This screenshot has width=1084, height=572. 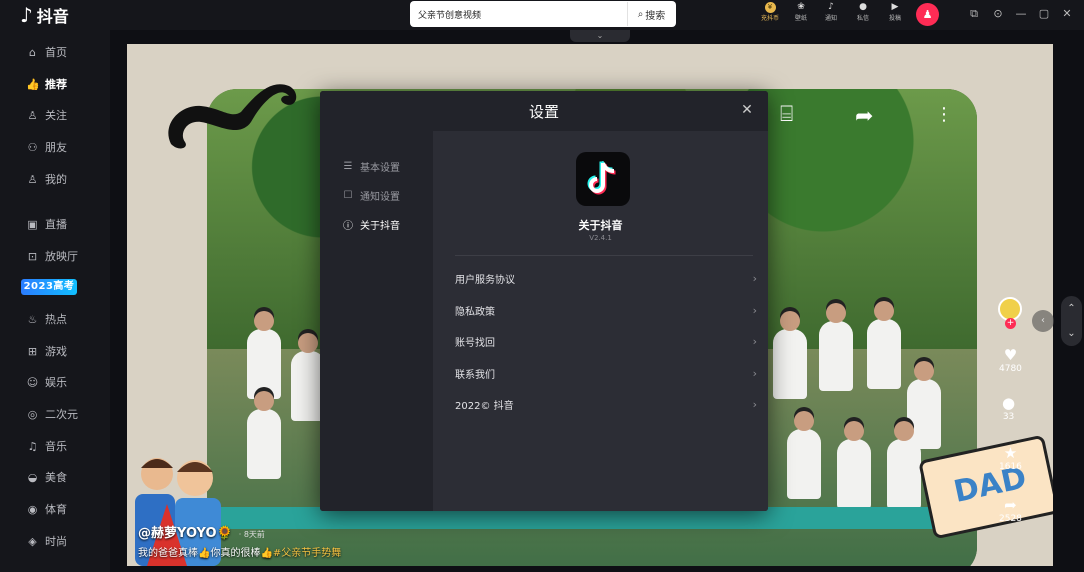 What do you see at coordinates (1010, 355) in the screenshot?
I see `heart-icon: ♥` at bounding box center [1010, 355].